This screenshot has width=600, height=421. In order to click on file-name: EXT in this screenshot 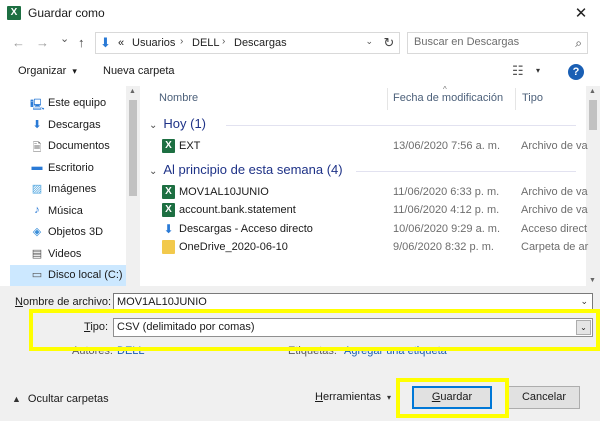, I will do `click(190, 146)`.